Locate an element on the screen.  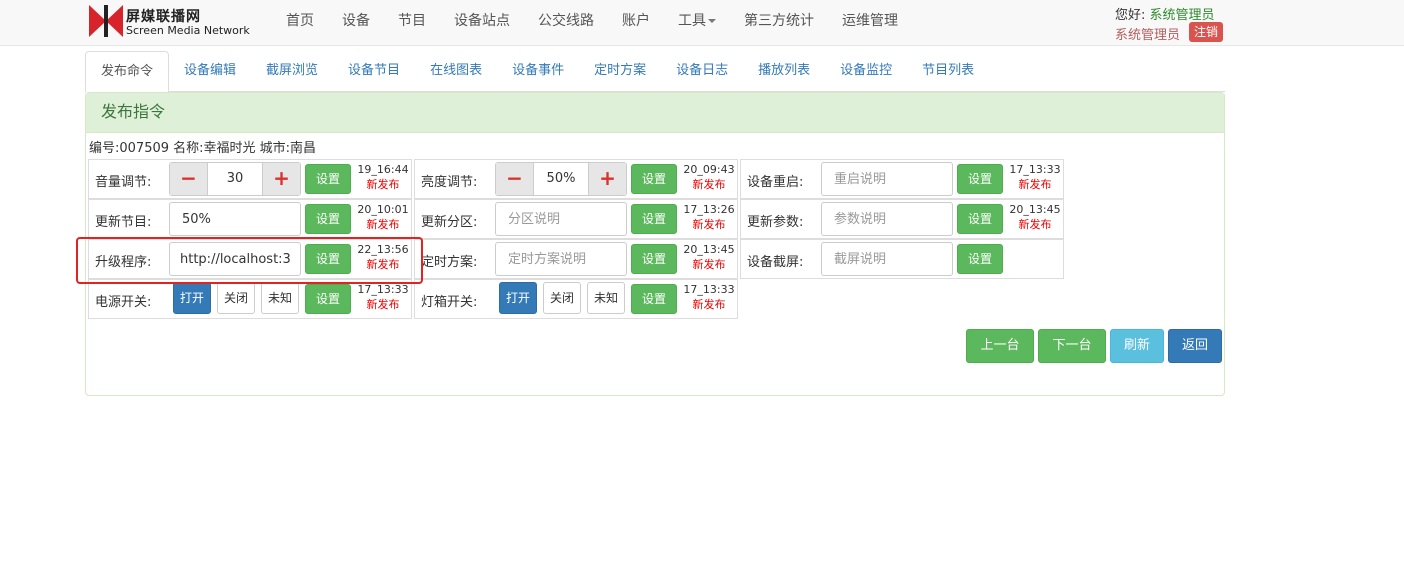
update-params-cell: 更新参数: 设置 20_13:45 新发布 is located at coordinates (902, 219).